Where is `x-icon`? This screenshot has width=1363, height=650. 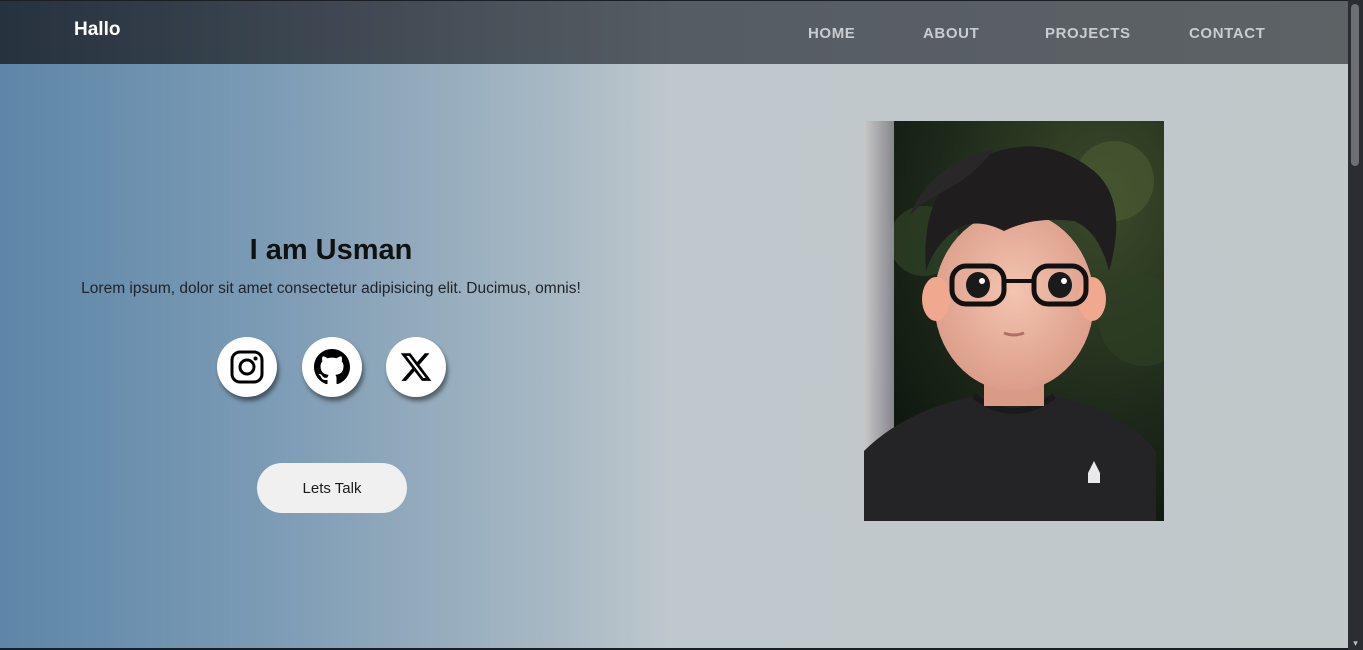
x-icon is located at coordinates (416, 367).